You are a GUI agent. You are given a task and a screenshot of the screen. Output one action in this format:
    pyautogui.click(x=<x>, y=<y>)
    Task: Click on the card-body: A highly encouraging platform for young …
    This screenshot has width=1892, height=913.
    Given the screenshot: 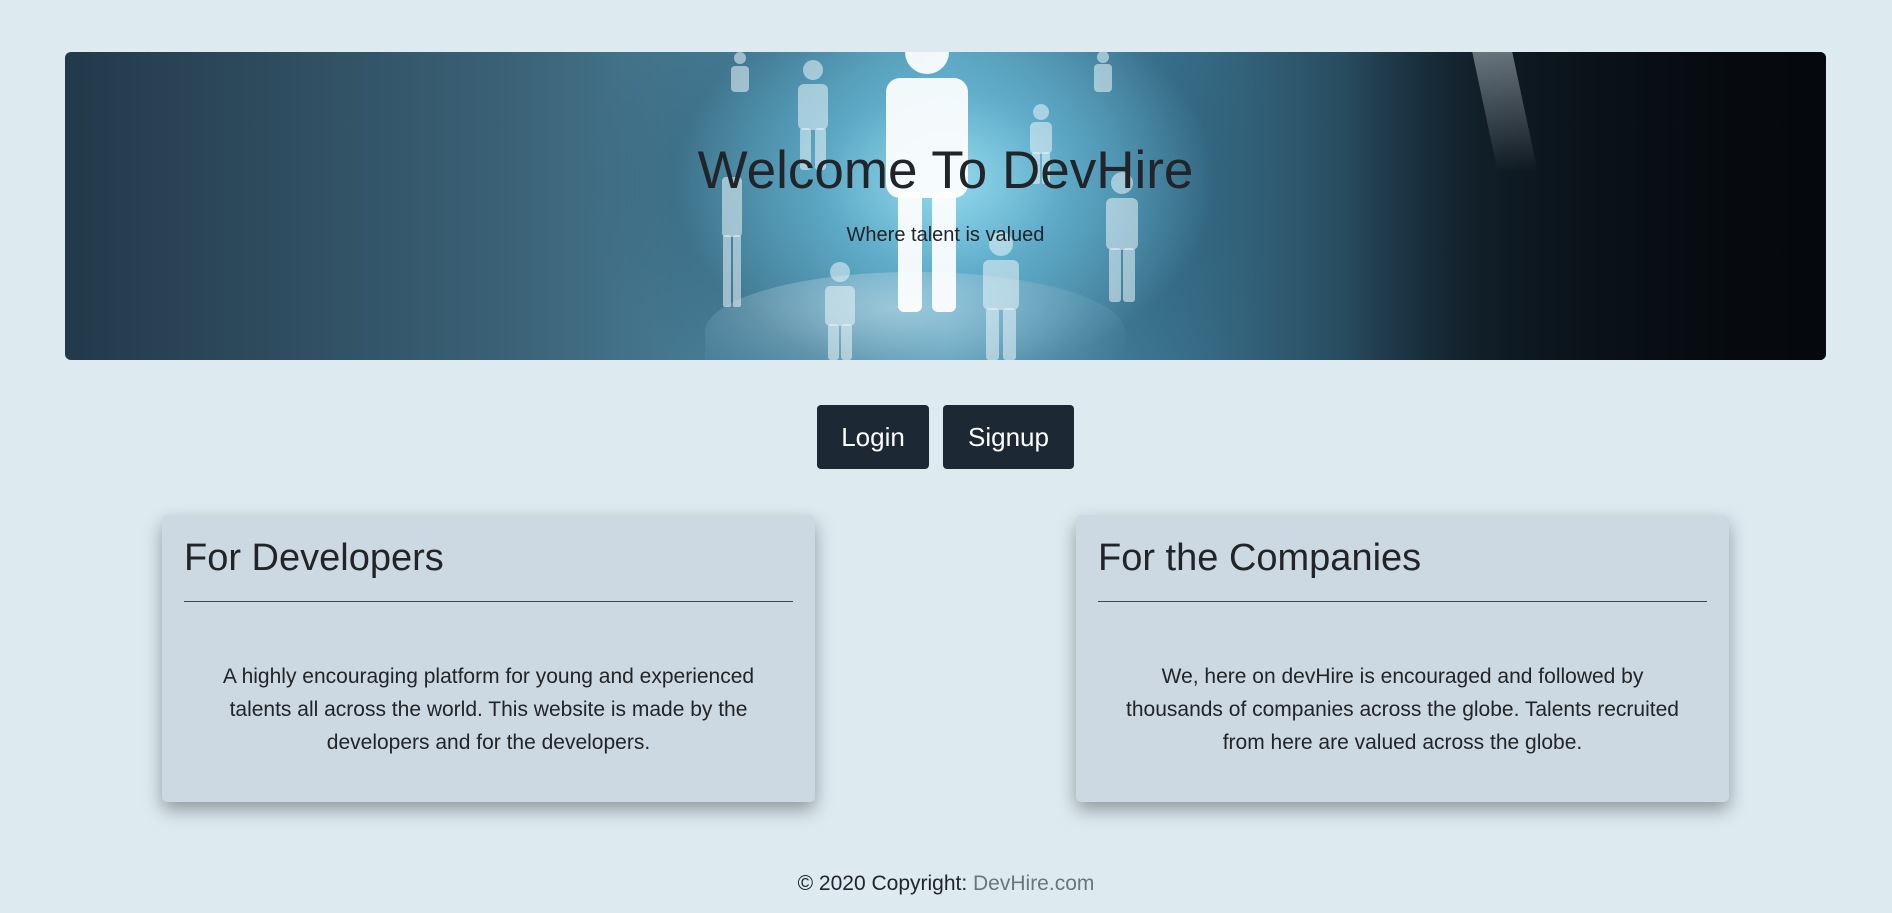 What is the action you would take?
    pyautogui.click(x=488, y=709)
    